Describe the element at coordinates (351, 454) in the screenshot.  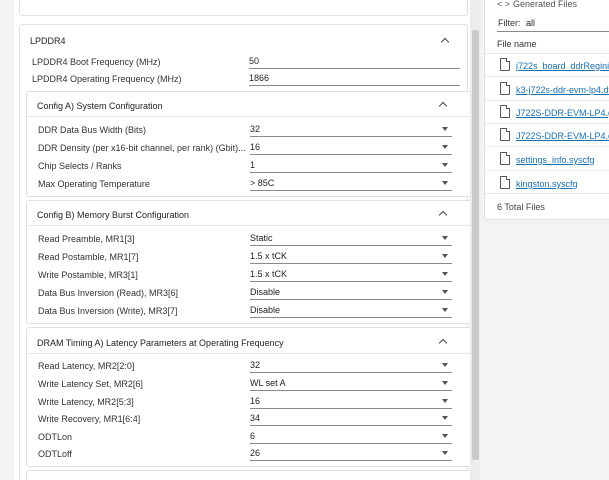
I see `odtloff-select: 26` at that location.